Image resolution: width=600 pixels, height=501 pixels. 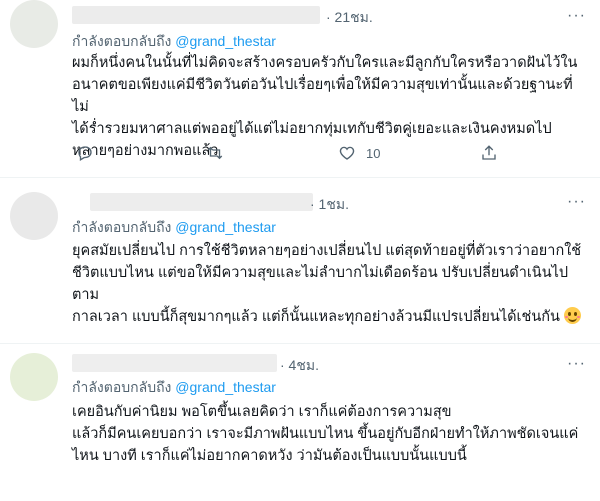 What do you see at coordinates (572, 315) in the screenshot?
I see `smiling-face-emoji` at bounding box center [572, 315].